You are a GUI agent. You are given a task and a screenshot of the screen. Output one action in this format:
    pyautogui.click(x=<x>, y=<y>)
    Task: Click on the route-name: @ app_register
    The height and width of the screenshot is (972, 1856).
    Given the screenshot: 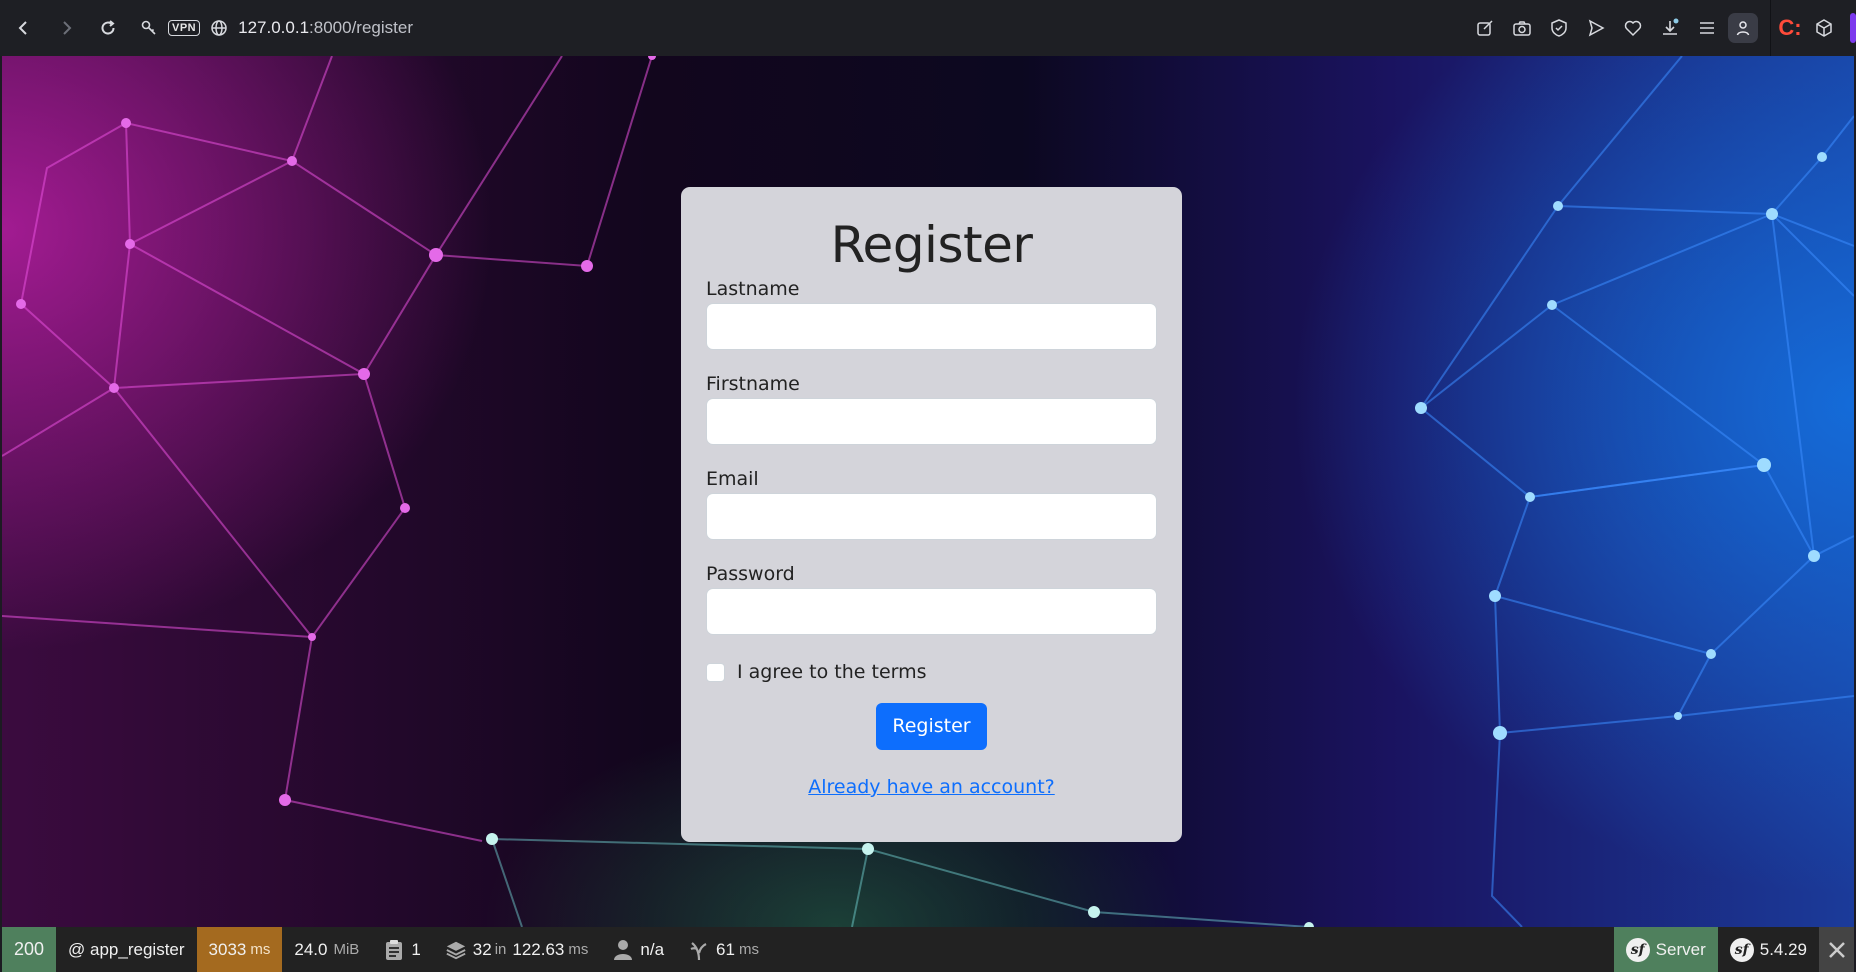 What is the action you would take?
    pyautogui.click(x=126, y=949)
    